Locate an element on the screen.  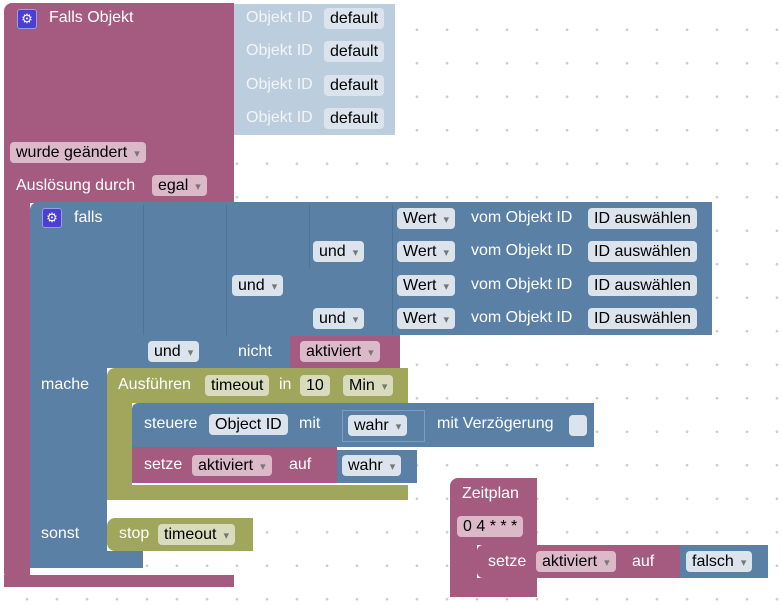
schedule-title: Zeitplan is located at coordinates (490, 493).